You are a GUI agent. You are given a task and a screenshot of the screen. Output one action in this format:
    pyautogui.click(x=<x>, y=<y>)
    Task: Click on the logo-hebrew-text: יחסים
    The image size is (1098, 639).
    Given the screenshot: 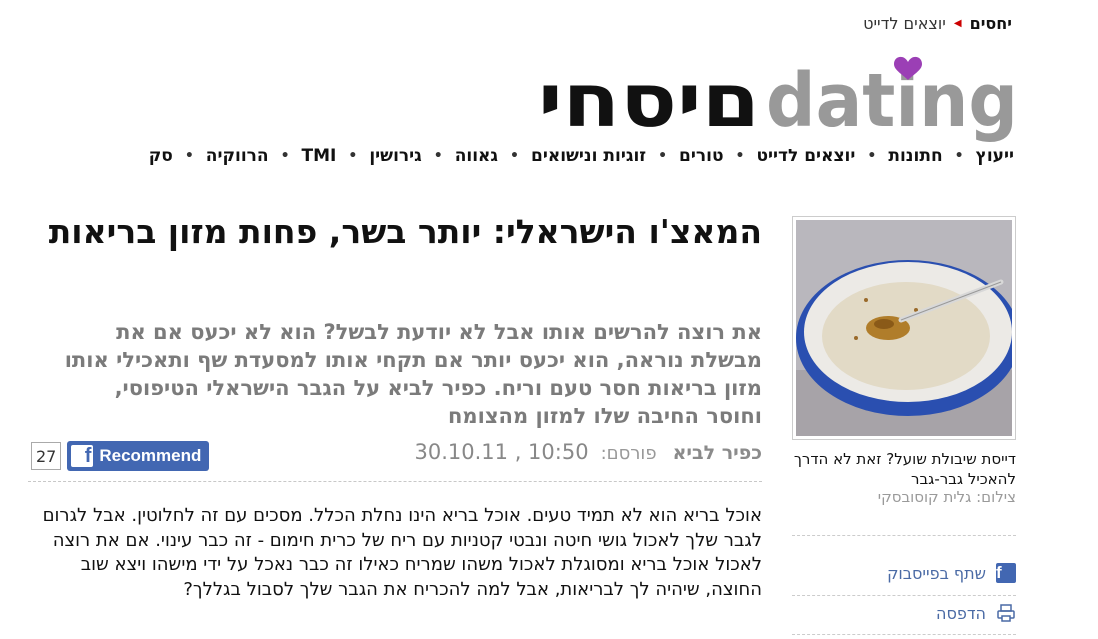 What is the action you would take?
    pyautogui.click(x=649, y=101)
    